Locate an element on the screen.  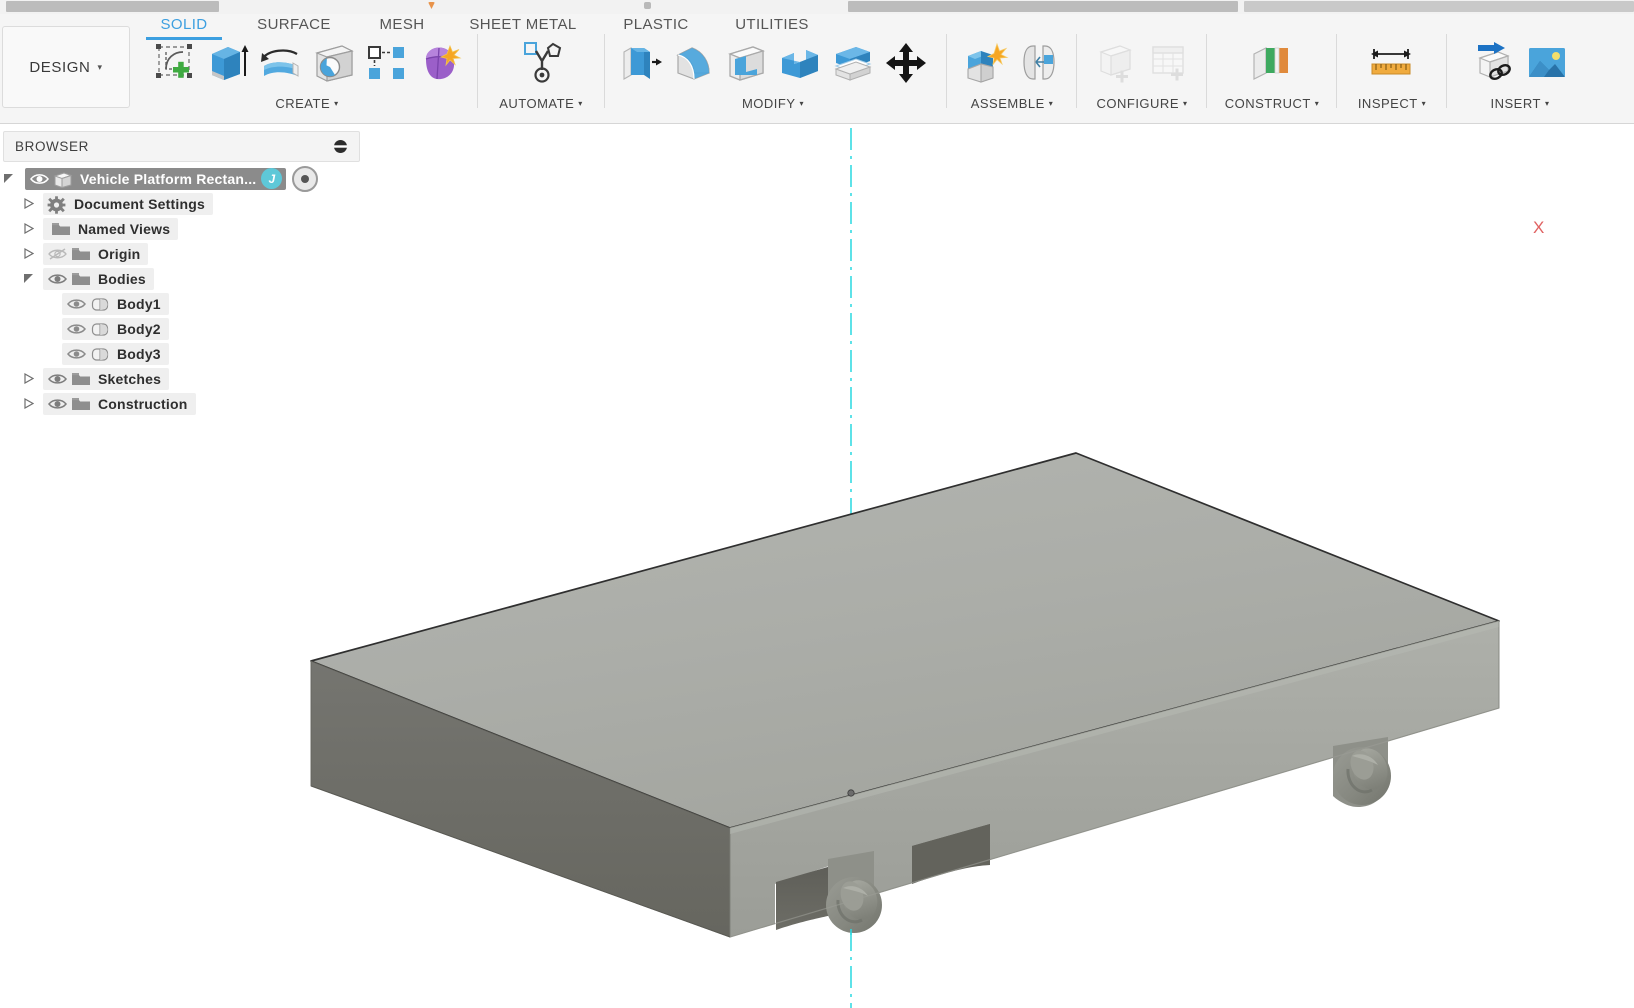
ribbon-group-inspect: INSPECT ▾ is located at coordinates (1392, 75).